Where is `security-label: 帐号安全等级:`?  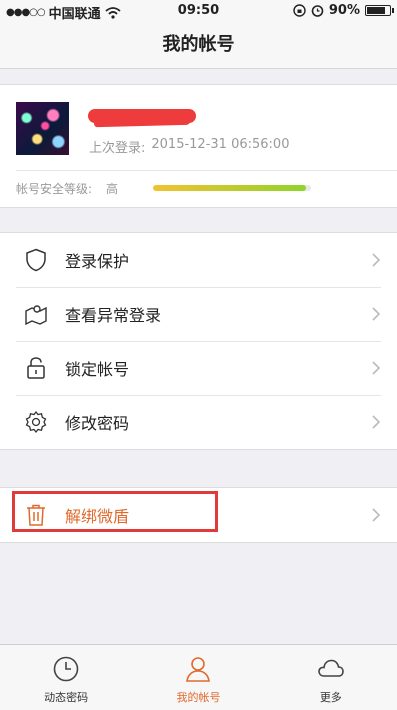 security-label: 帐号安全等级: is located at coordinates (54, 189).